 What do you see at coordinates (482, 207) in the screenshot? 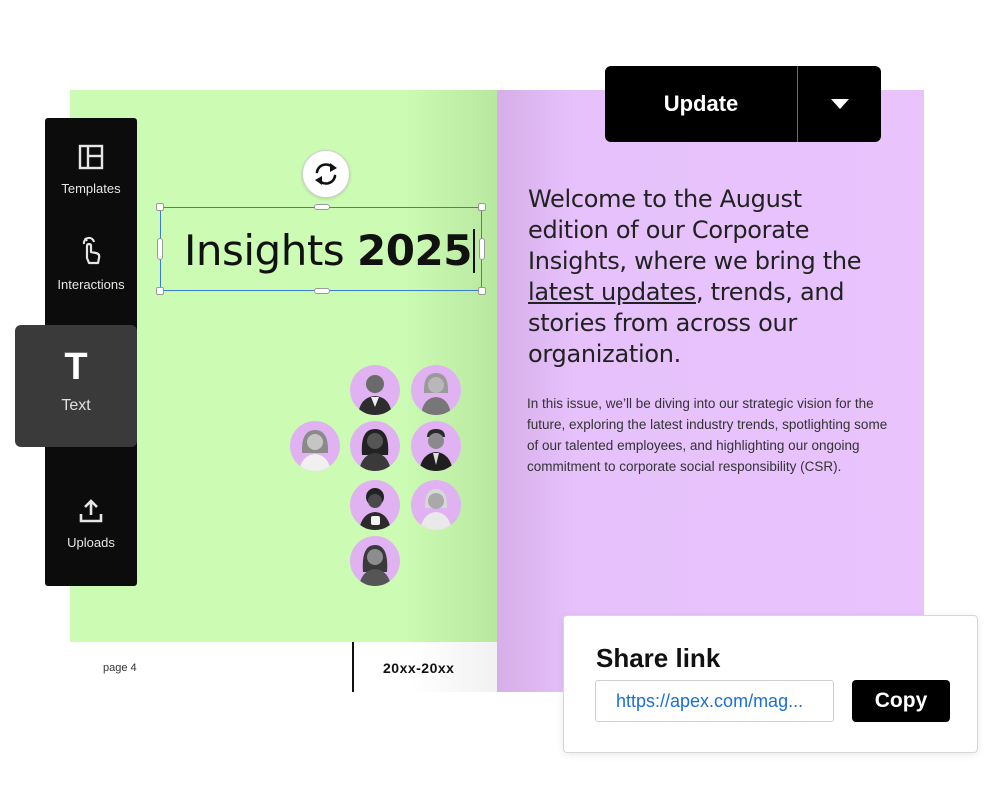
I see `resize-handle-top-right` at bounding box center [482, 207].